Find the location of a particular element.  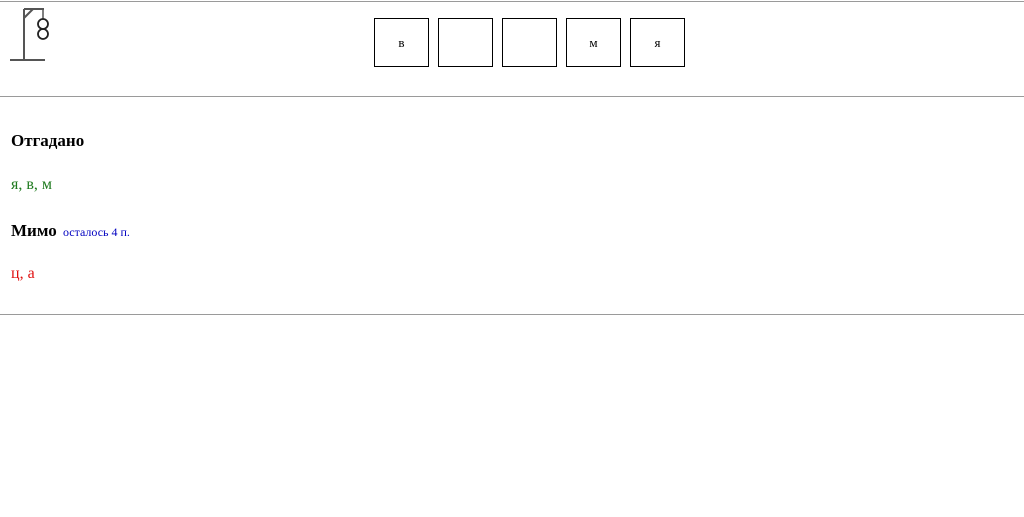

guessed-heading: Отгадано is located at coordinates (47, 141).